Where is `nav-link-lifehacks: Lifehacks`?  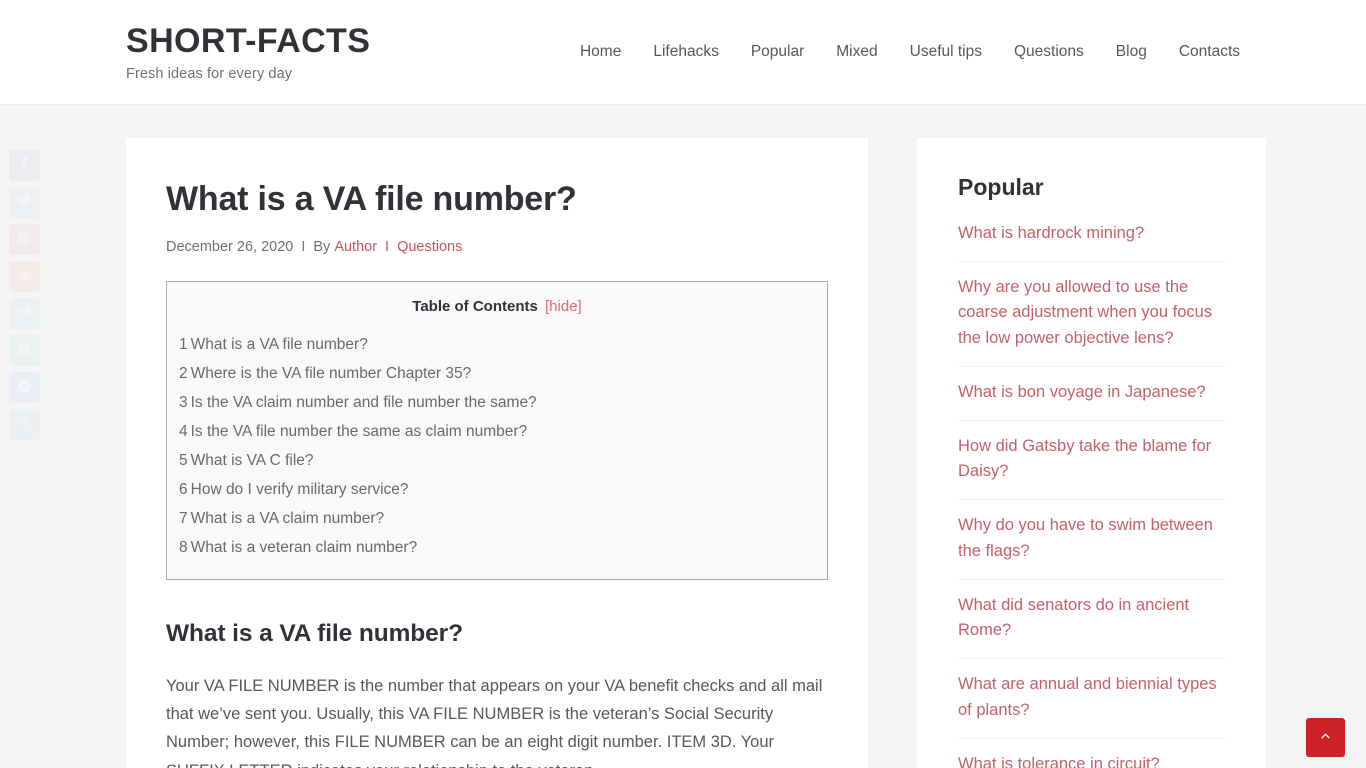 nav-link-lifehacks: Lifehacks is located at coordinates (685, 52).